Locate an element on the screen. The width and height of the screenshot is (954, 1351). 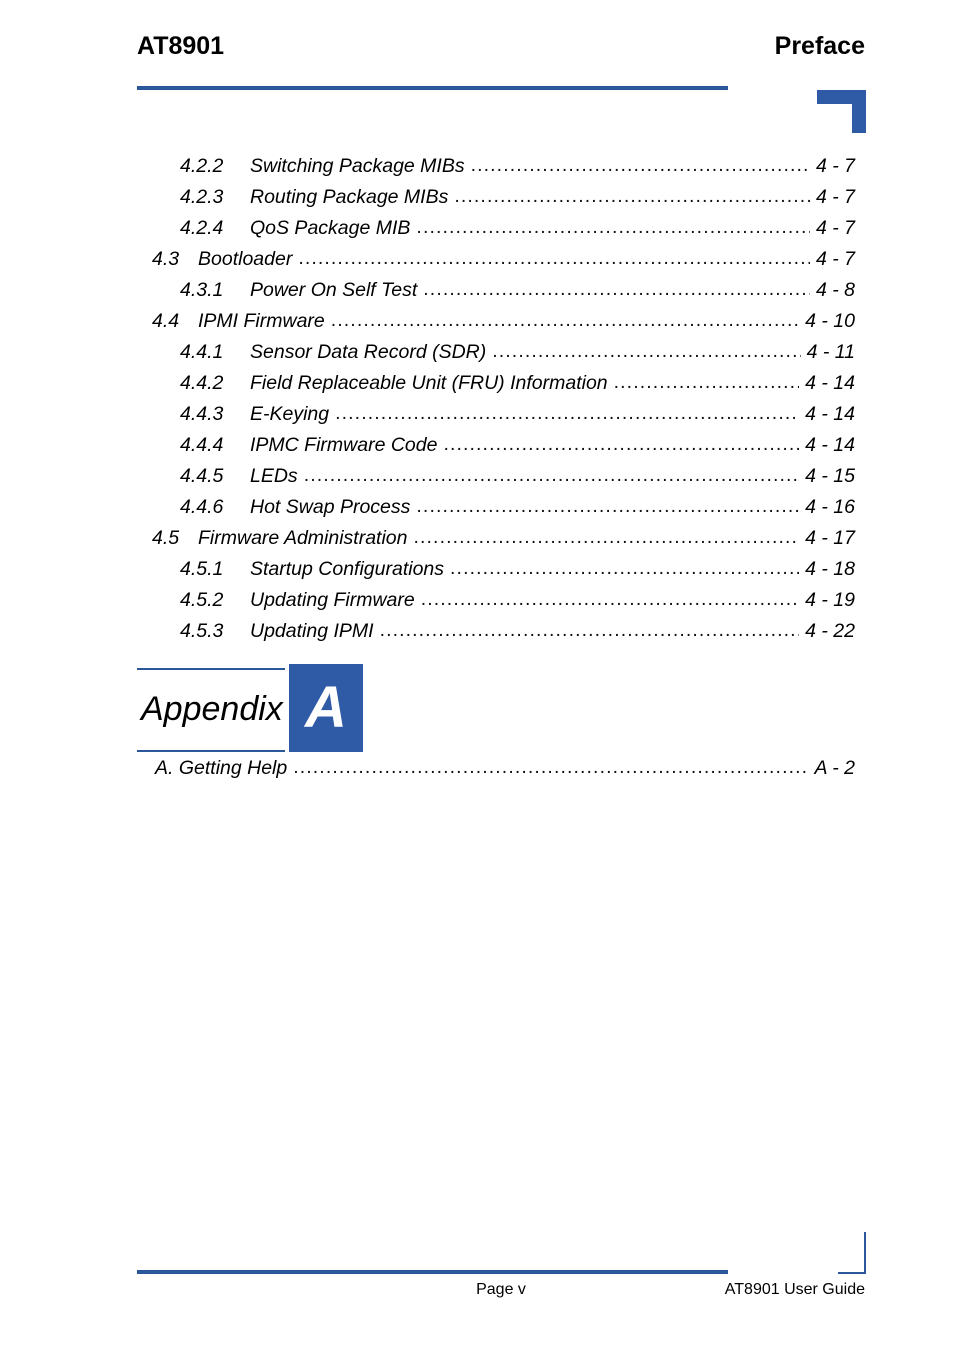
toc-entry-number: 4.5.3 is located at coordinates (202, 631).